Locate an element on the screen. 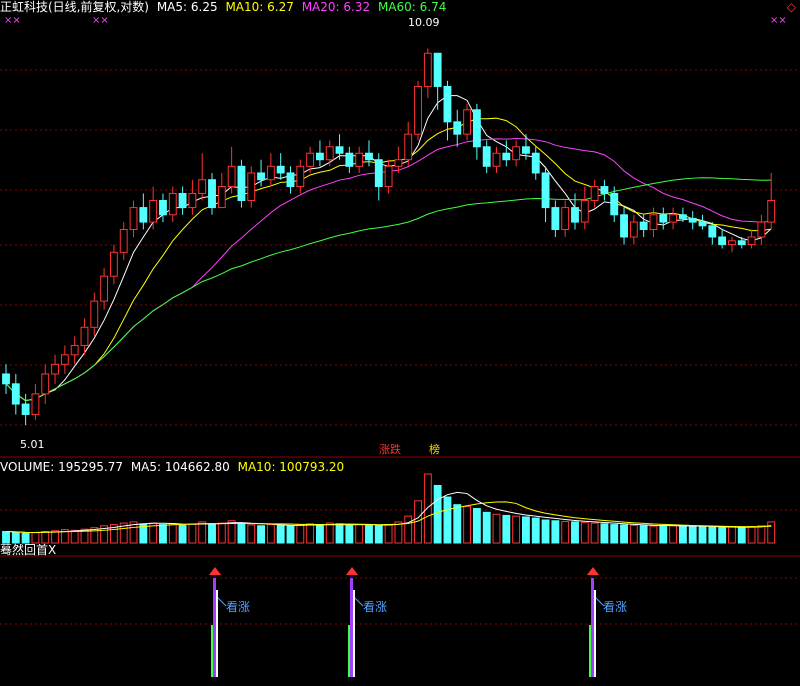  mark-left-2: ×× is located at coordinates (100, 20).